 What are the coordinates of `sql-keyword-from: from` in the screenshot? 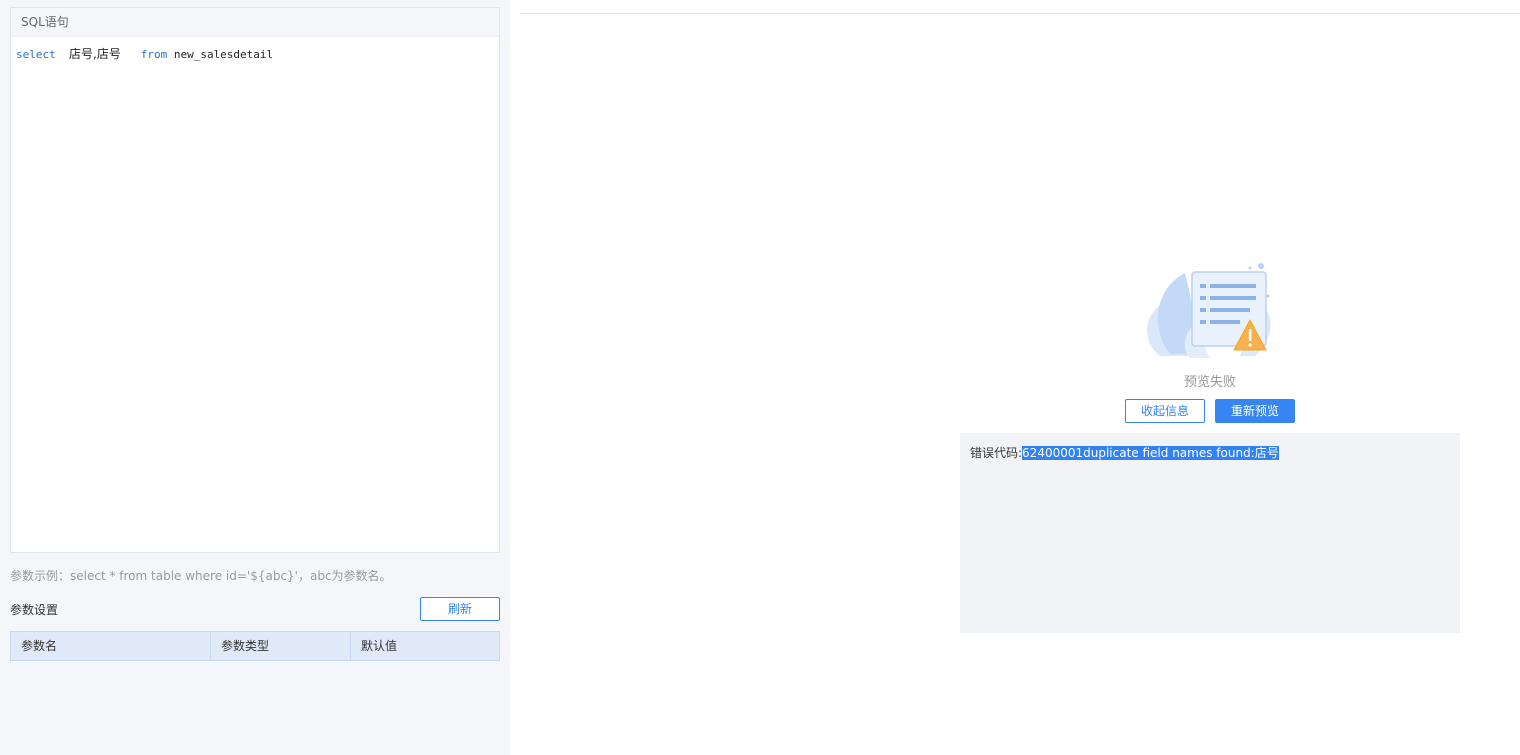 It's located at (154, 54).